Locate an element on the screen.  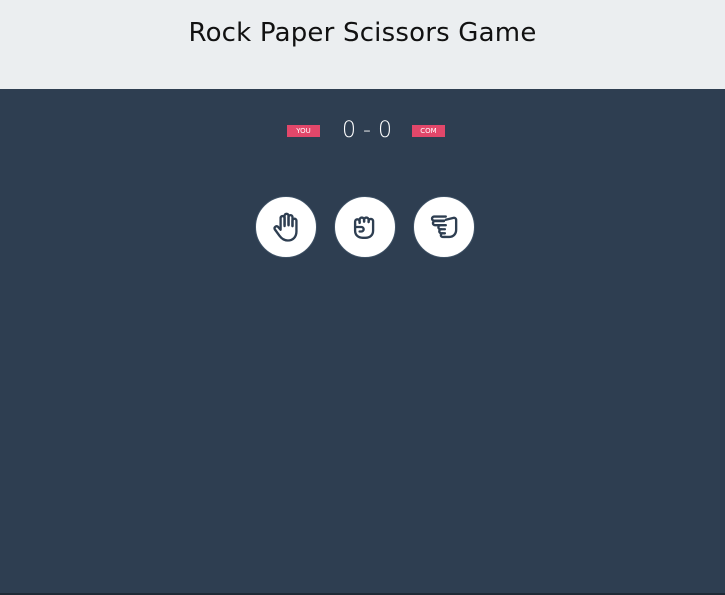
paper-choice-button is located at coordinates (286, 227).